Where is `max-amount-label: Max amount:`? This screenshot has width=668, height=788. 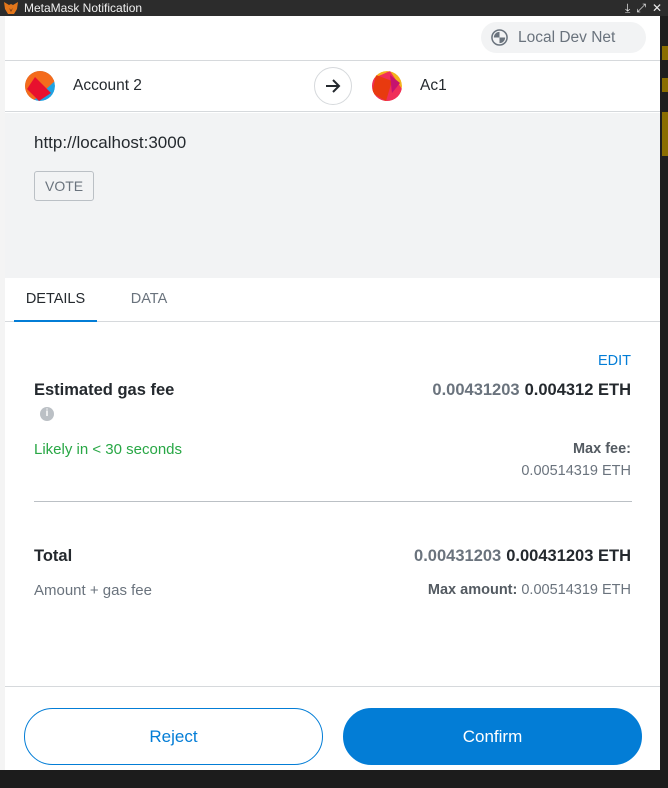
max-amount-label: Max amount: is located at coordinates (472, 590).